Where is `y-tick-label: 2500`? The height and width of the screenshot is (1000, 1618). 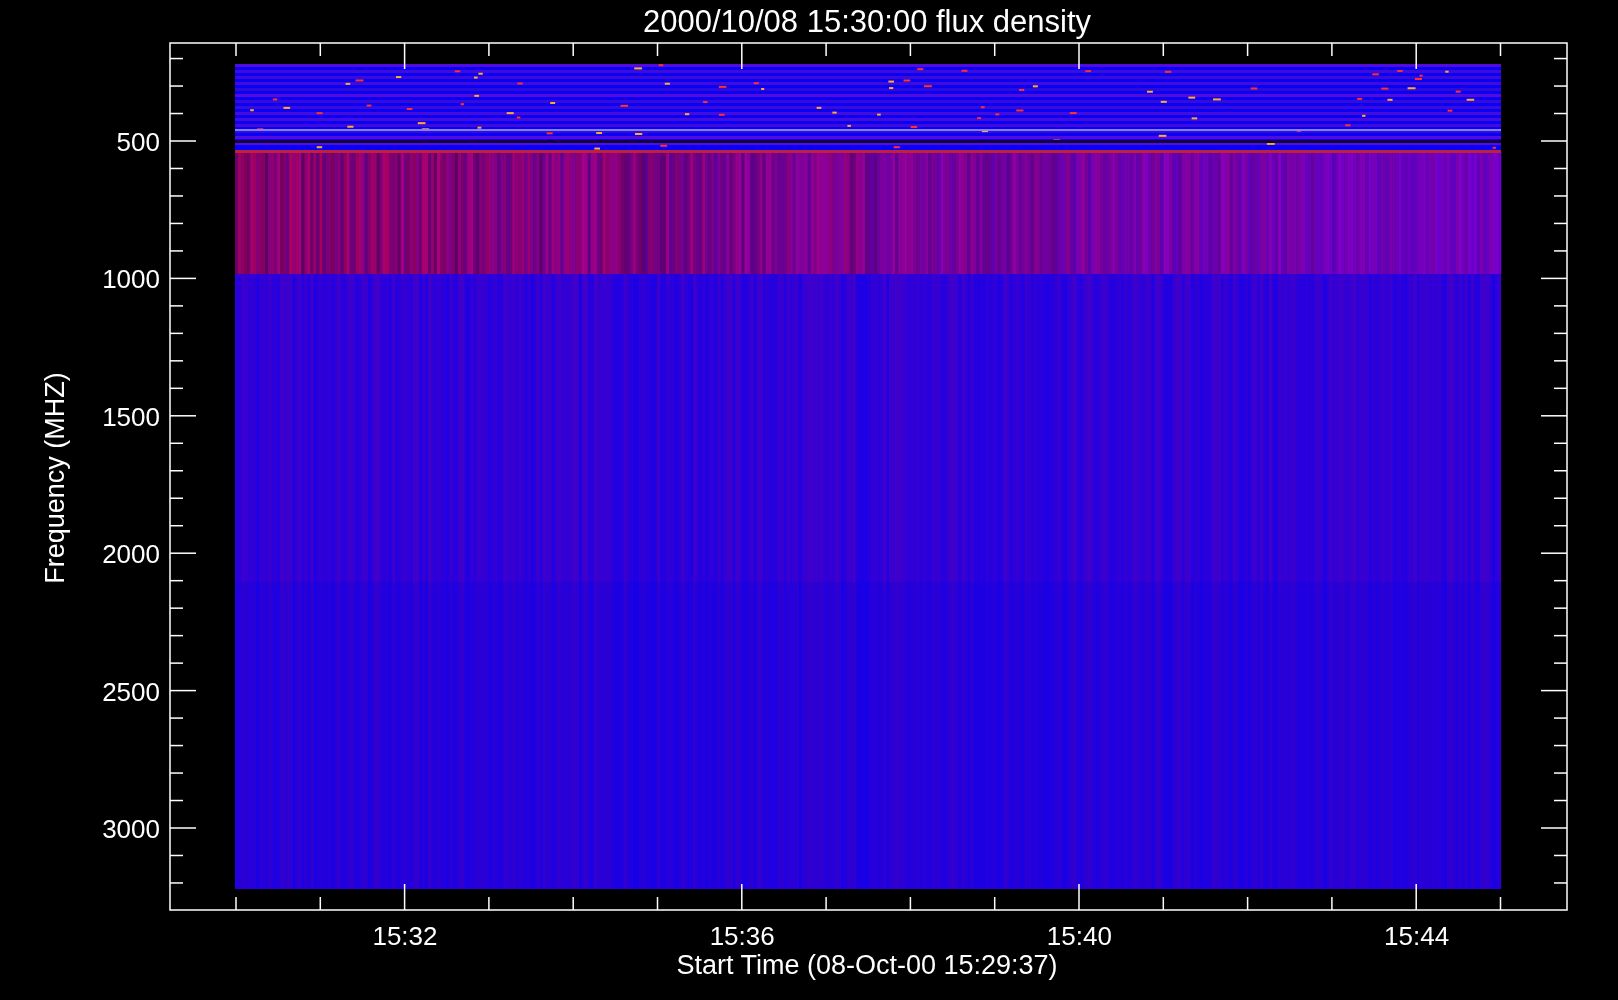
y-tick-label: 2500 is located at coordinates (131, 691).